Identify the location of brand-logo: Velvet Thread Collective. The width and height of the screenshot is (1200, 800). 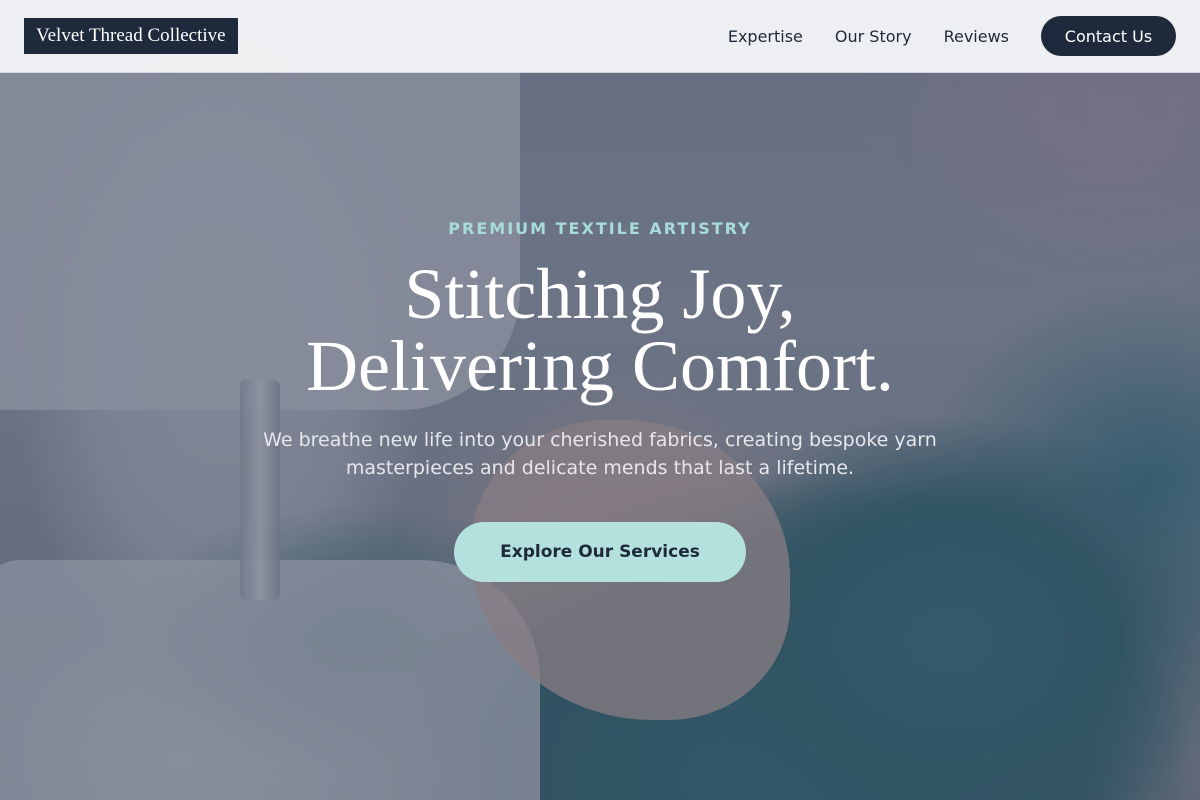
(131, 36).